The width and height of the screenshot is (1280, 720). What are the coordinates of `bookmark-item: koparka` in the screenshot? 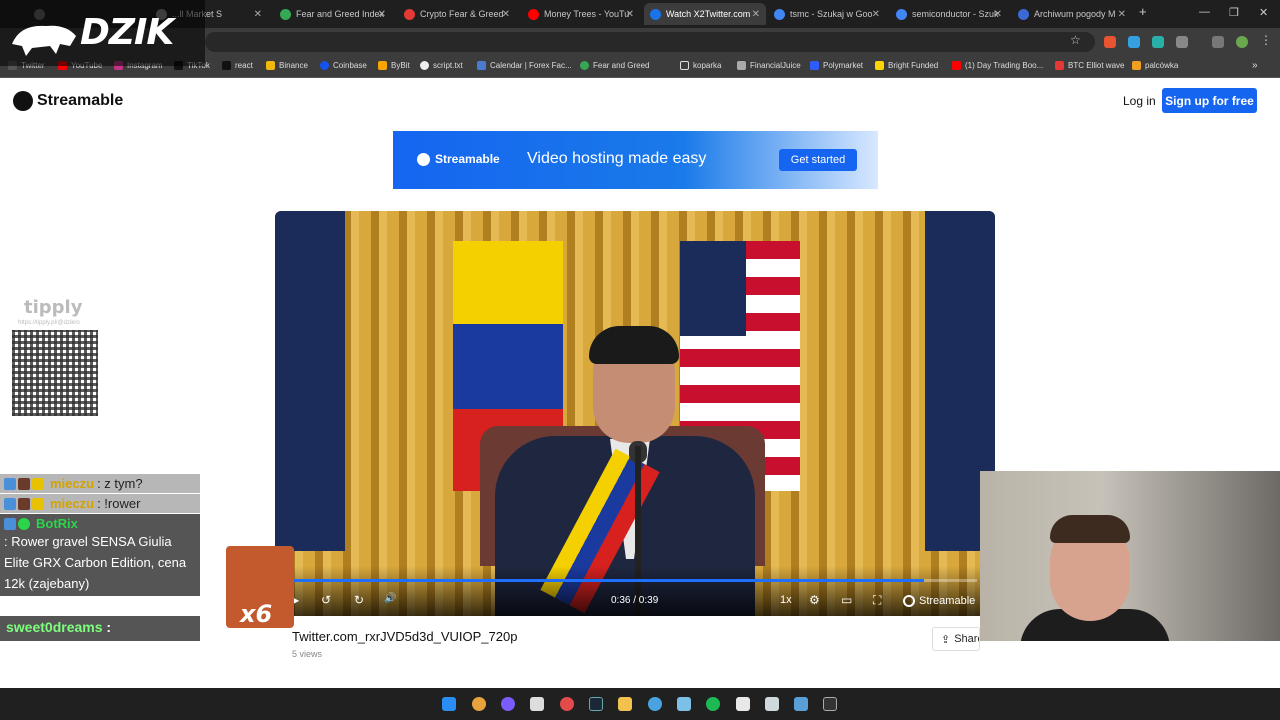 It's located at (700, 65).